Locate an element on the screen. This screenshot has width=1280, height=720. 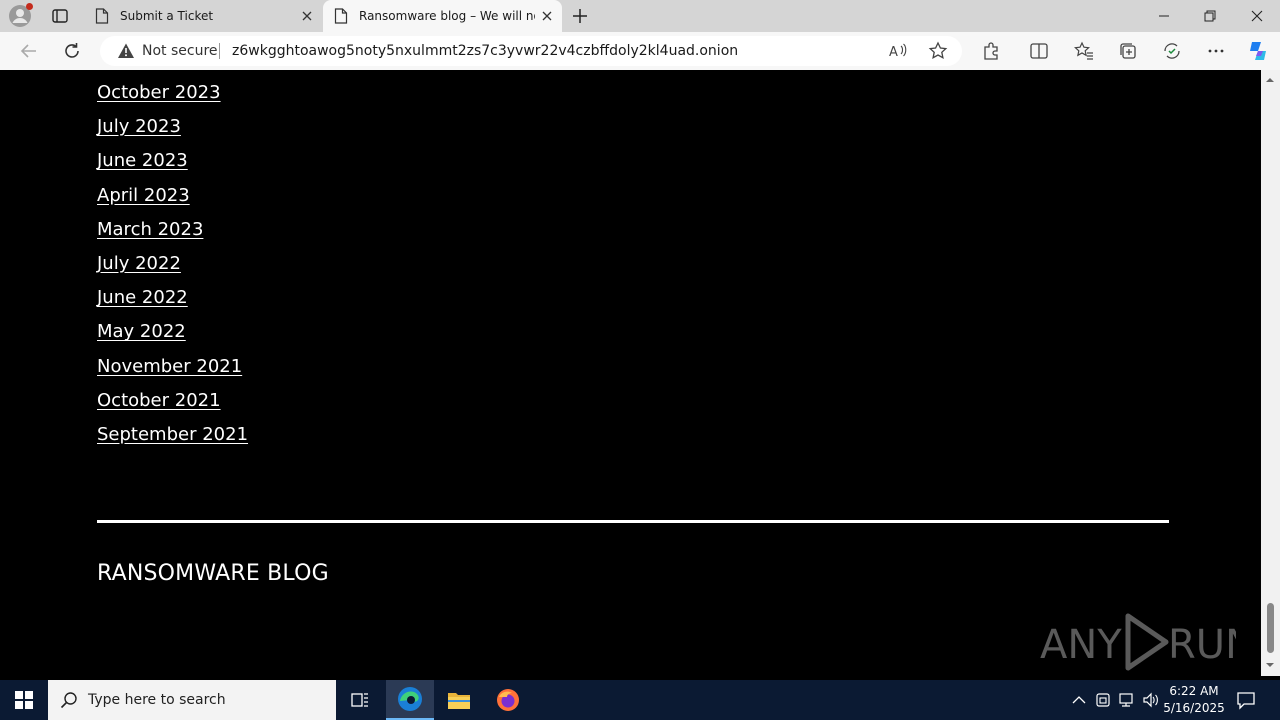
svg-text: ANY is located at coordinates (1081, 645).